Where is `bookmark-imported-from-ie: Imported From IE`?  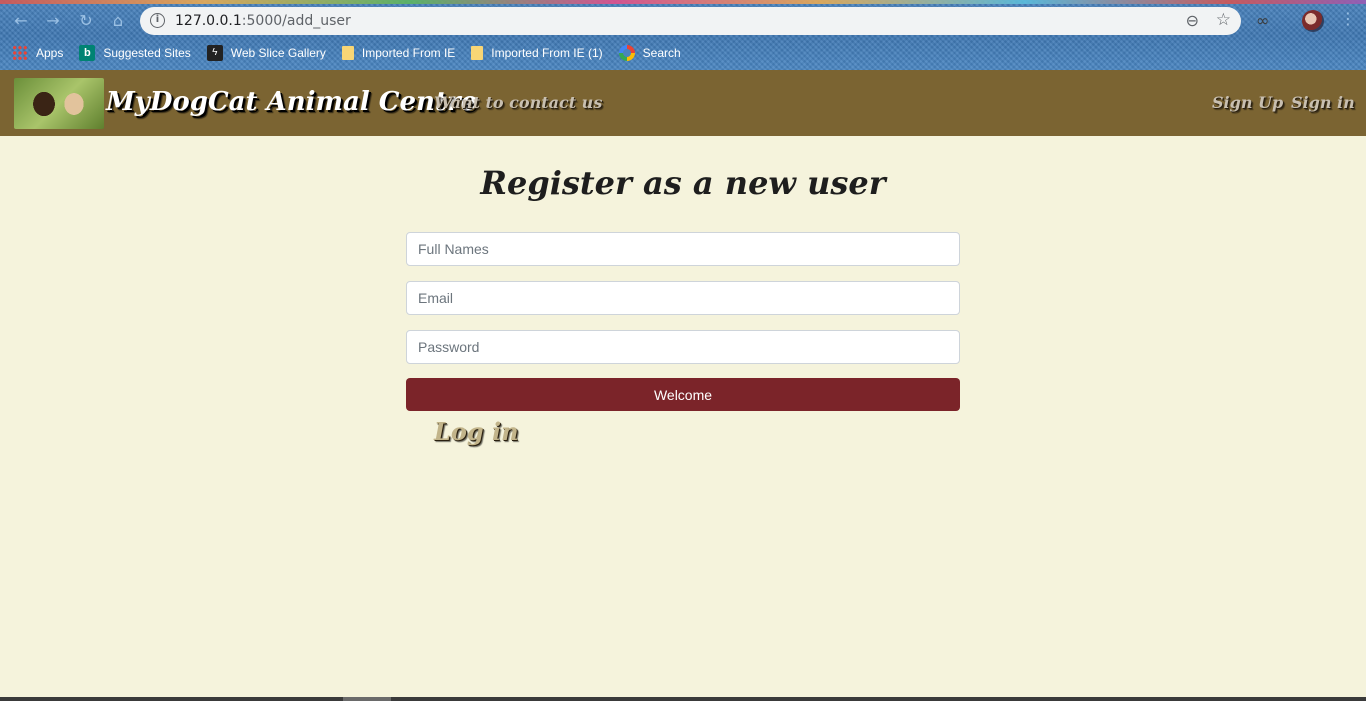
bookmark-imported-from-ie: Imported From IE is located at coordinates (398, 53).